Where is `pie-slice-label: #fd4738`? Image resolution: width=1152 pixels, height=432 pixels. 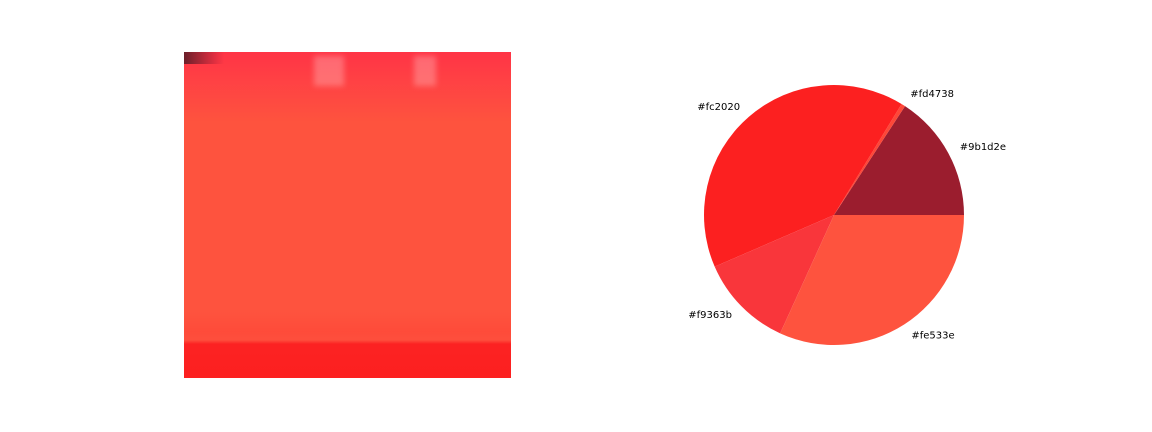 pie-slice-label: #fd4738 is located at coordinates (932, 94).